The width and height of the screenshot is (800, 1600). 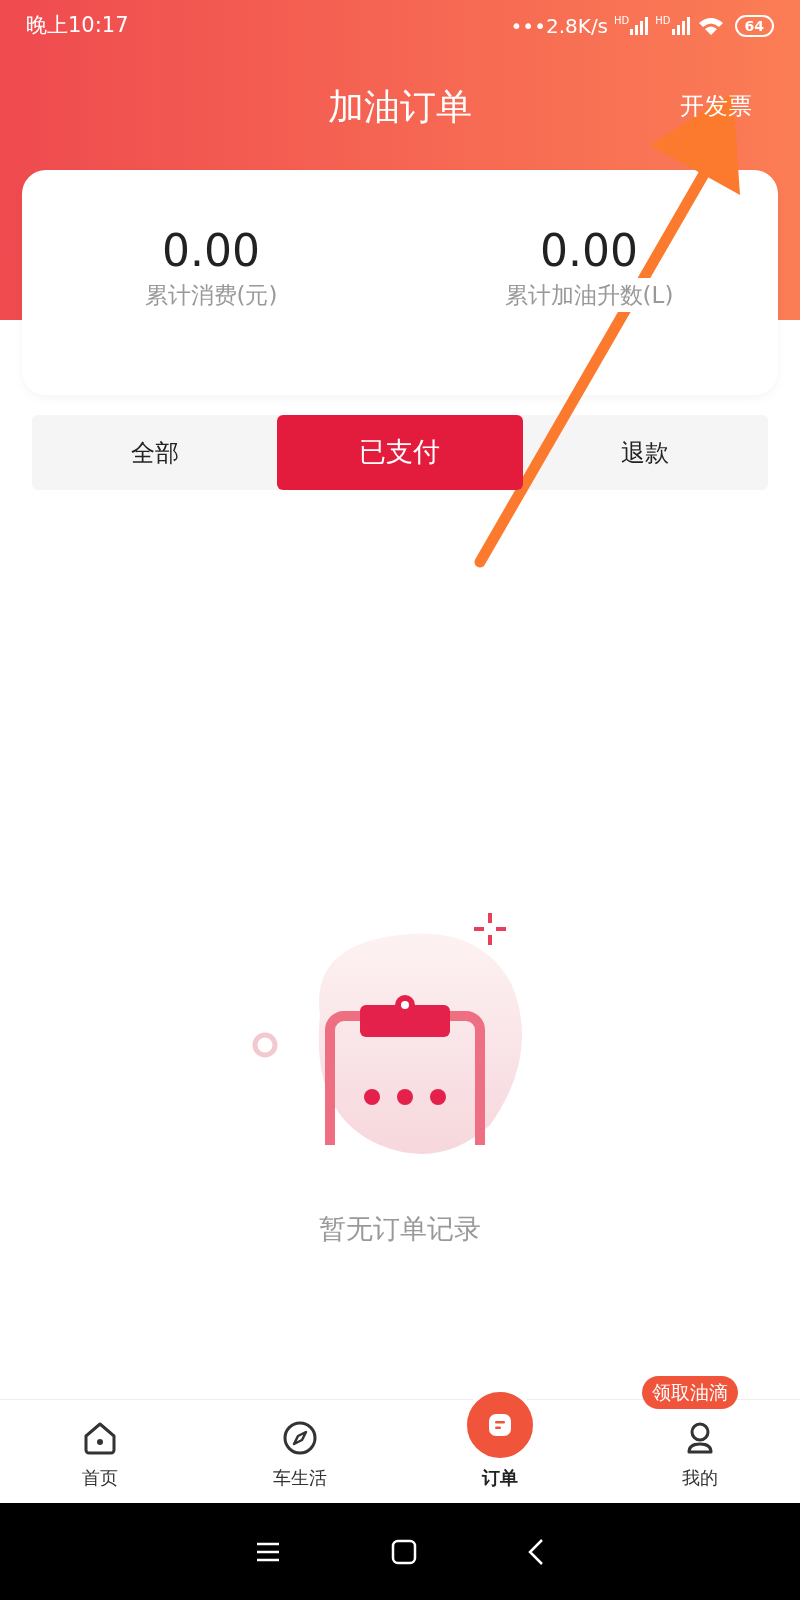 I want to click on nav-tab: 首页, so click(x=100, y=1460).